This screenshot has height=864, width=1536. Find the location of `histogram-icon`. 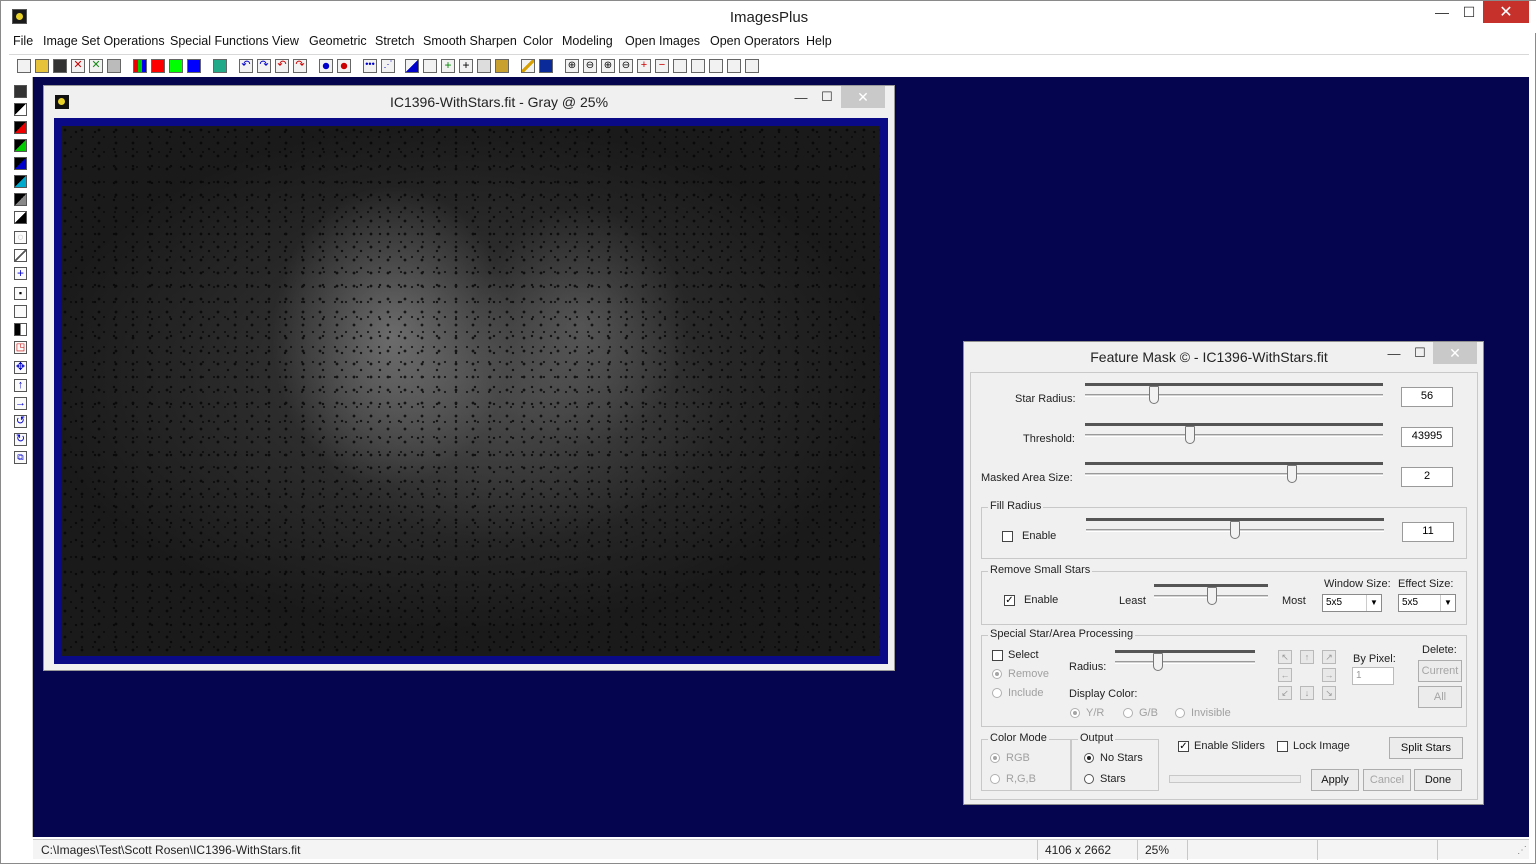

histogram-icon is located at coordinates (412, 66).